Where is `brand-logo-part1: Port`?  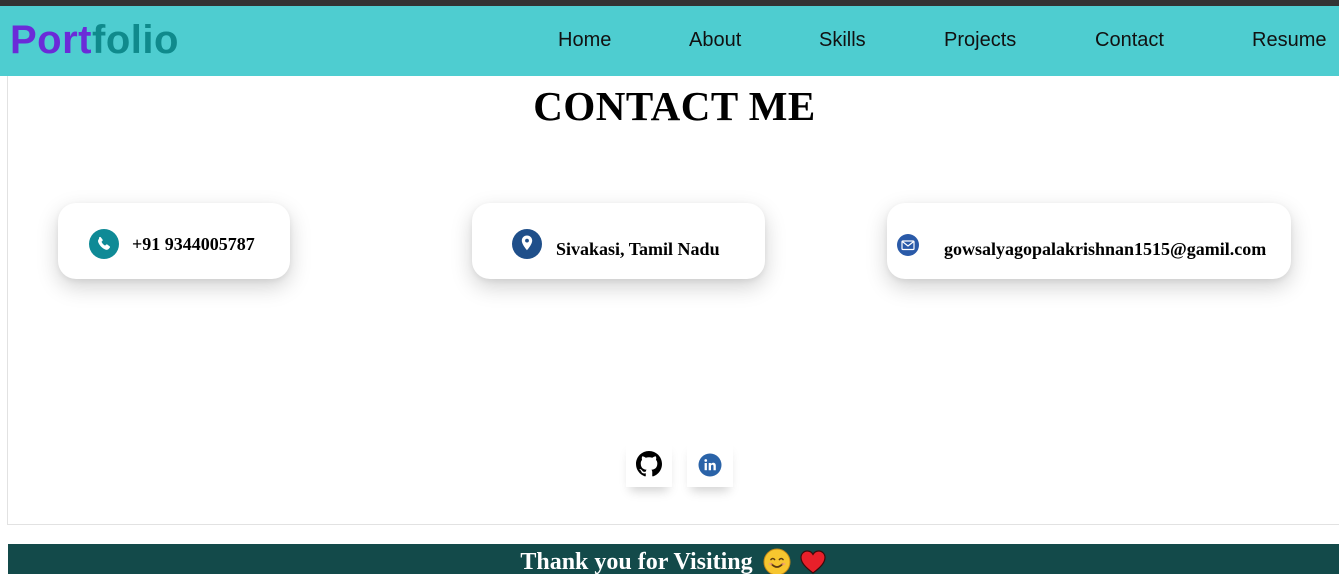 brand-logo-part1: Port is located at coordinates (51, 40).